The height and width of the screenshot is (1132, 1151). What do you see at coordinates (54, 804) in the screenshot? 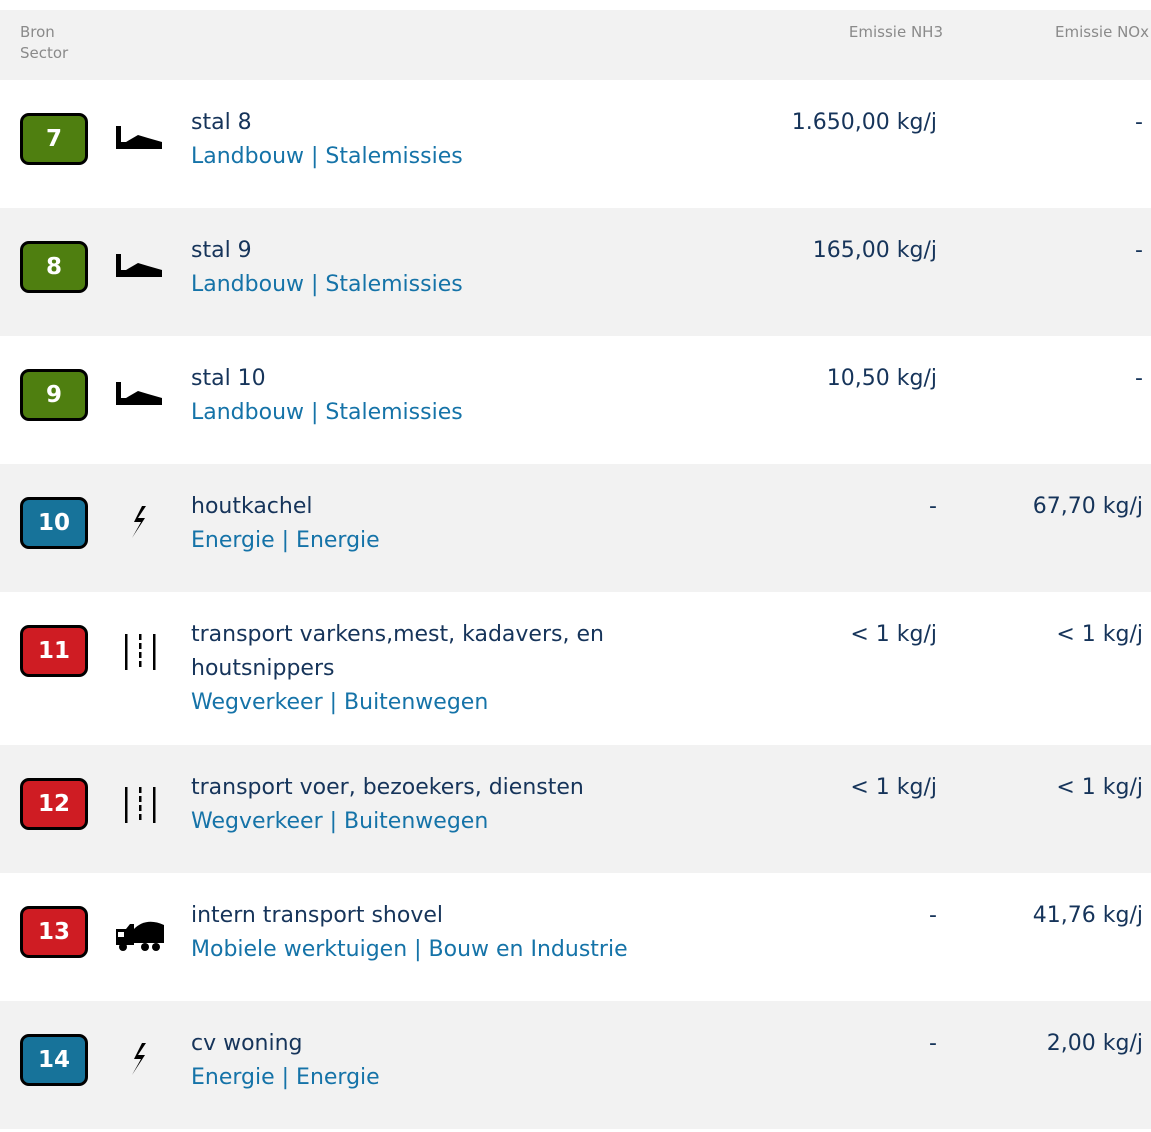
I see `source-id-badge: 12` at bounding box center [54, 804].